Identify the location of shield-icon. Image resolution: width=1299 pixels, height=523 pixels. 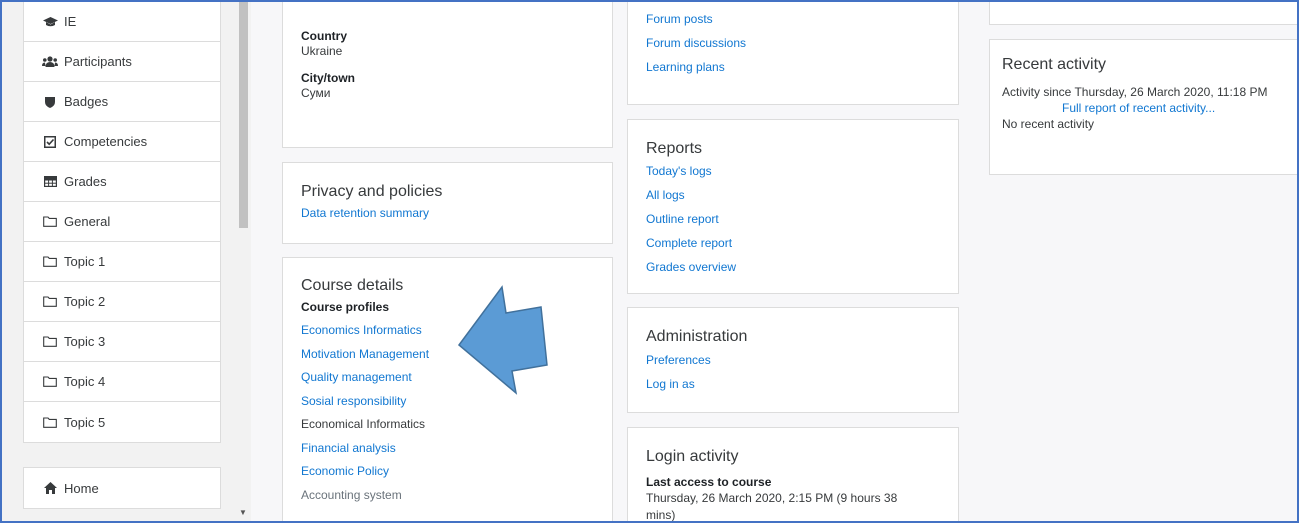
(50, 102).